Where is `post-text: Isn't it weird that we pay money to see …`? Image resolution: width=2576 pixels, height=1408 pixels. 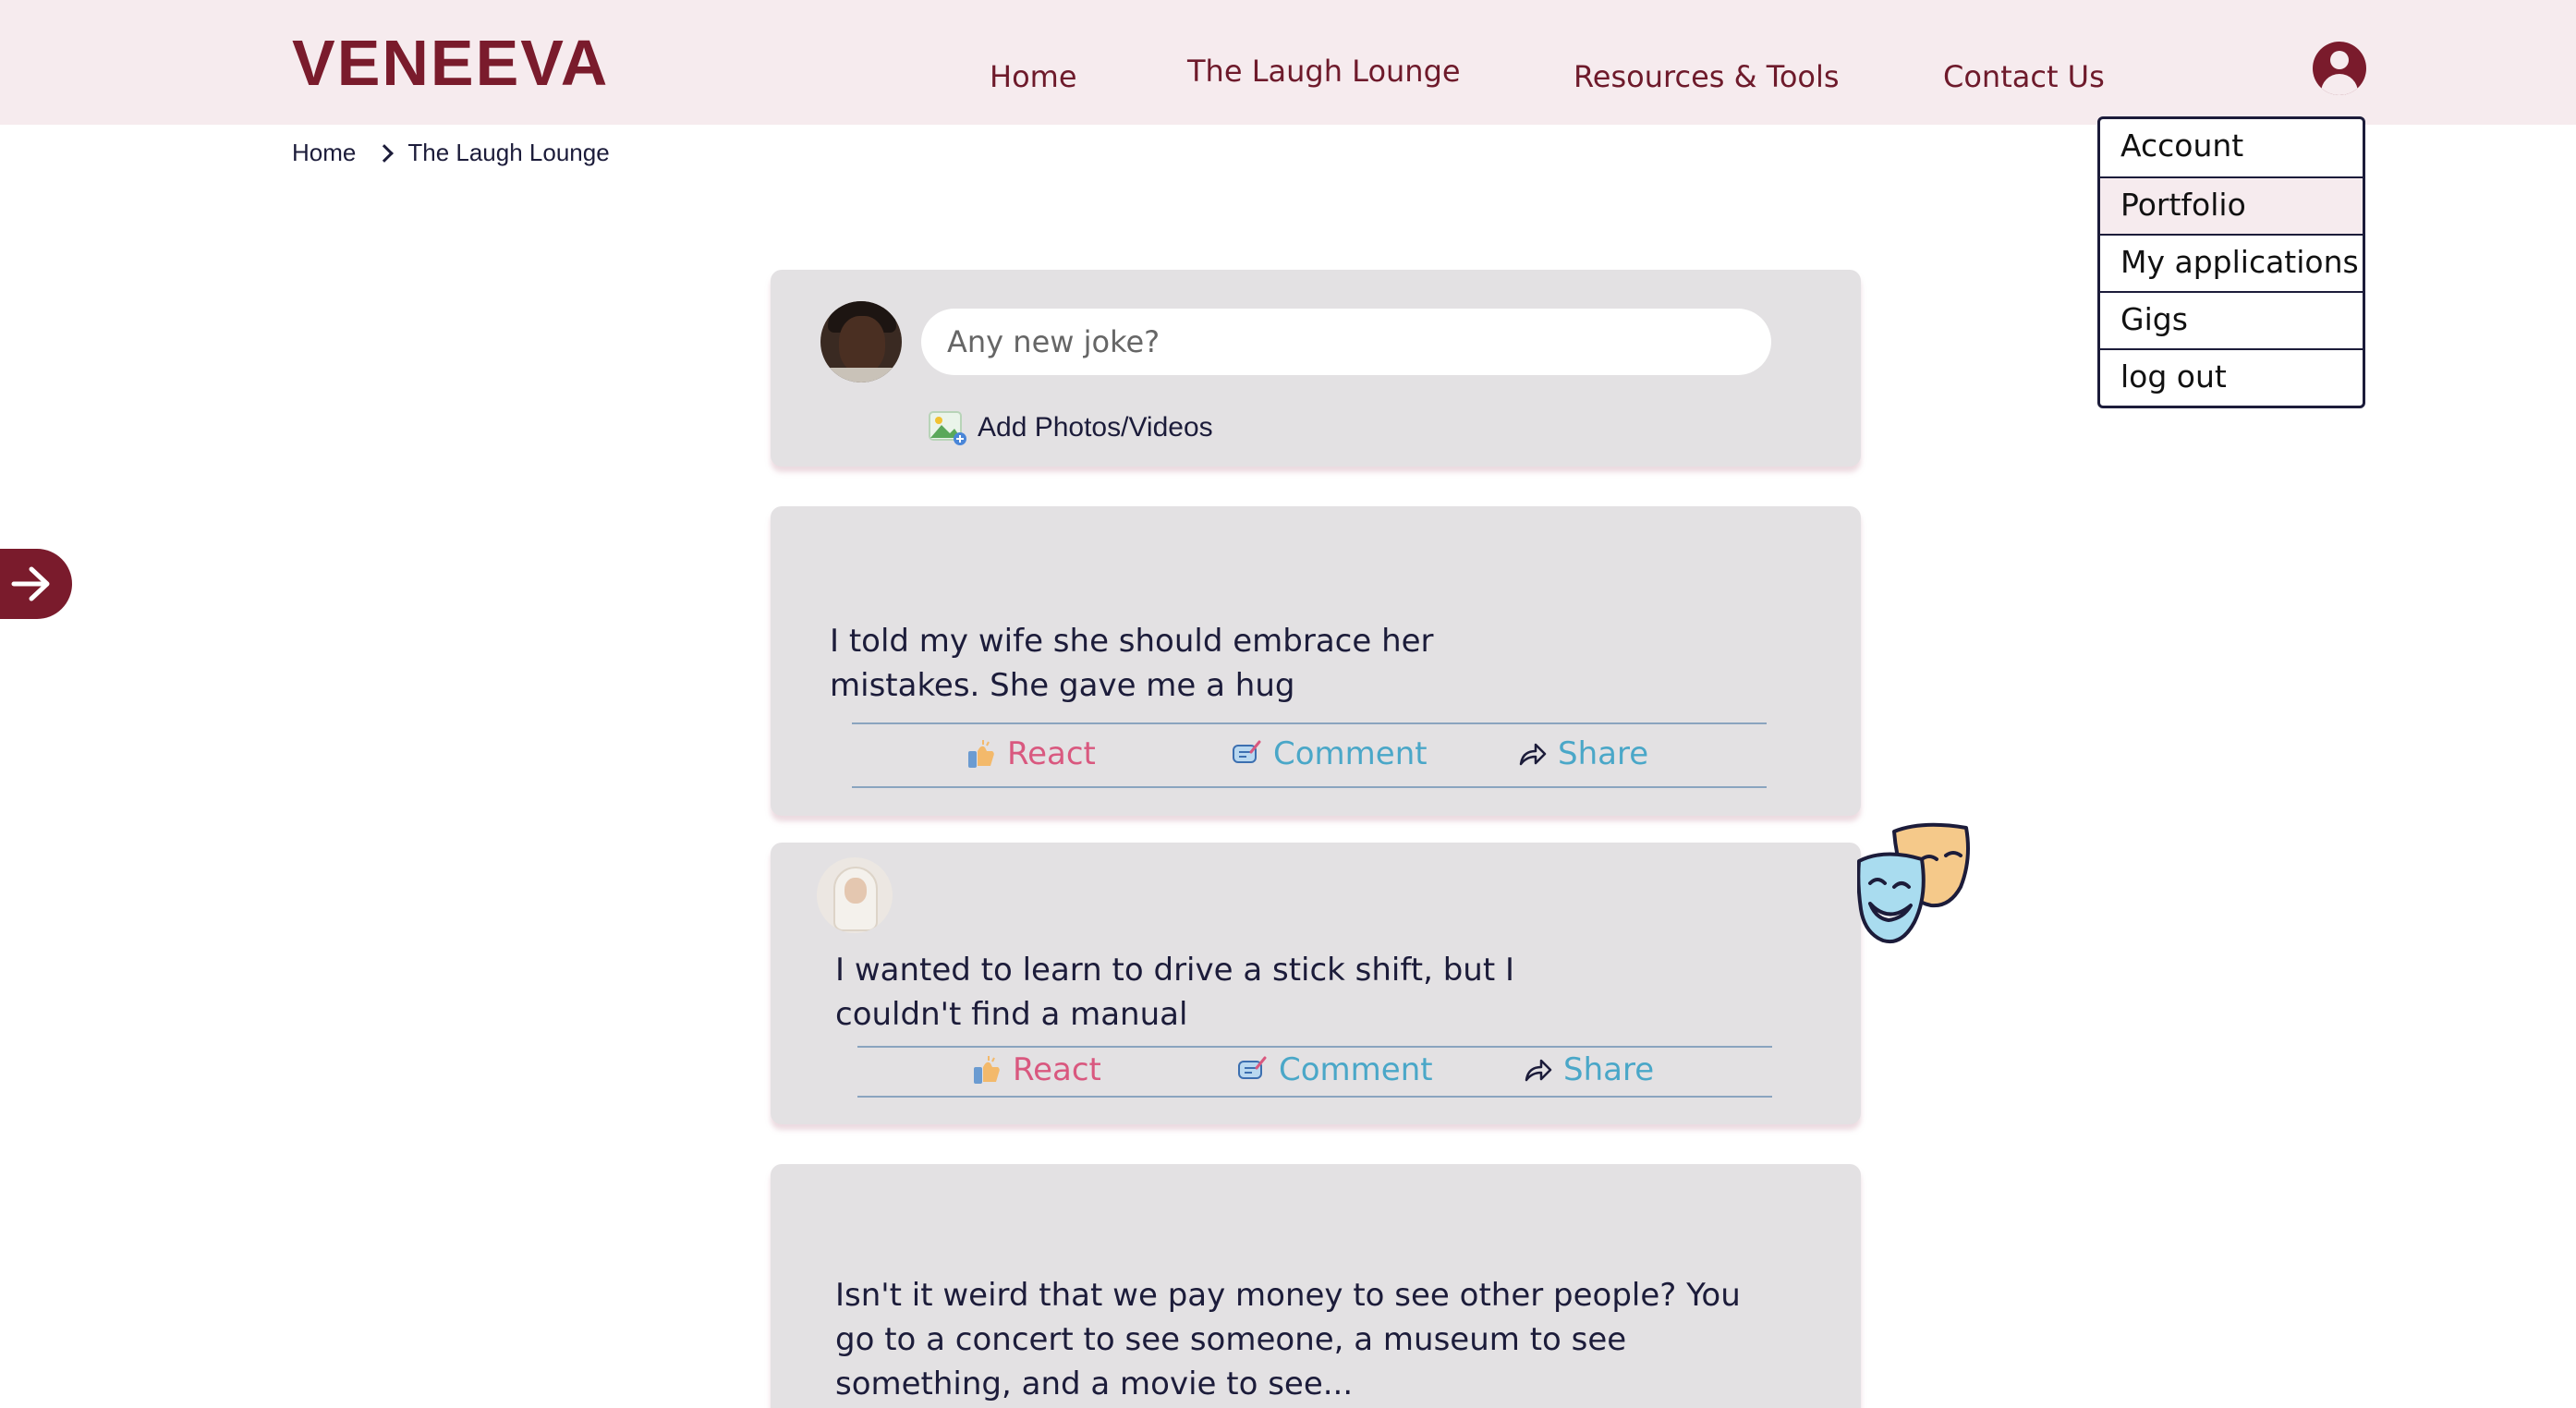 post-text: Isn't it weird that we pay money to see … is located at coordinates (1288, 1339).